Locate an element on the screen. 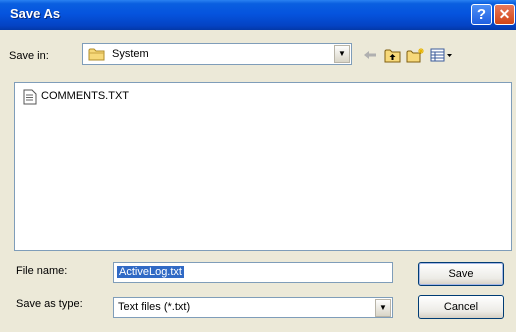  file-name-input: ActiveLog.txt is located at coordinates (253, 272).